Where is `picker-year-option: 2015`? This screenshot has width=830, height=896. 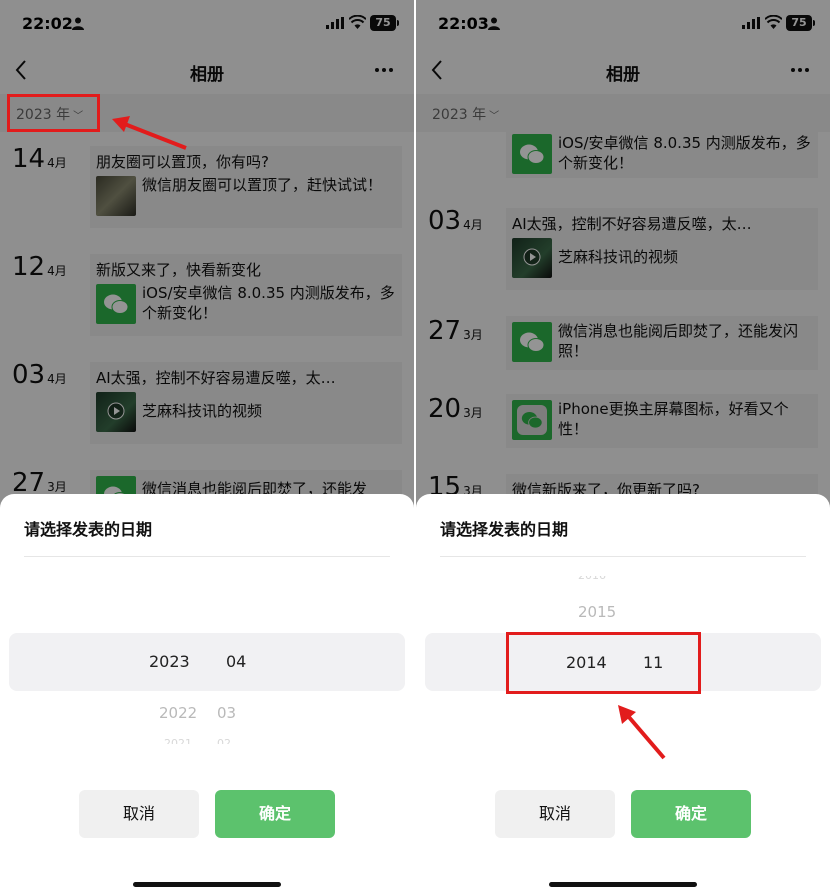 picker-year-option: 2015 is located at coordinates (597, 612).